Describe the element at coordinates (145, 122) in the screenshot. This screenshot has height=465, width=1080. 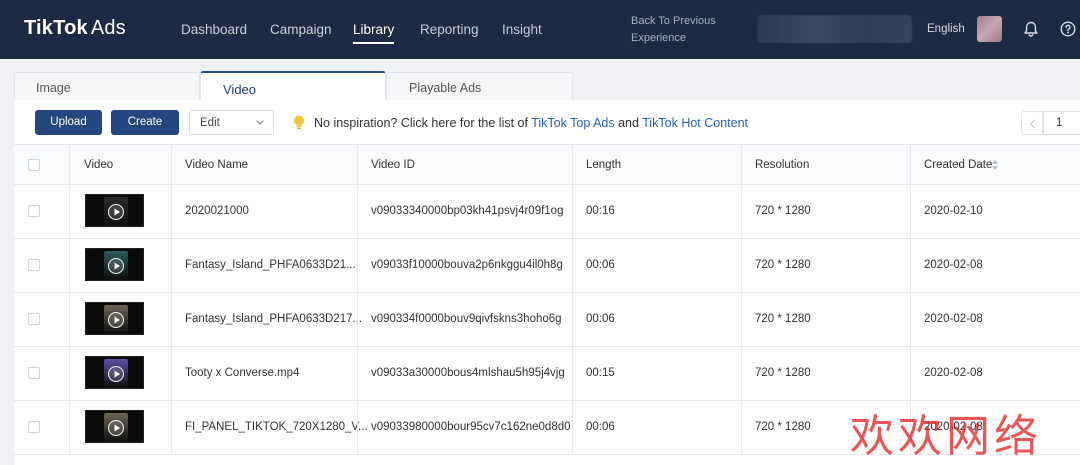
I see `create-button: Create` at that location.